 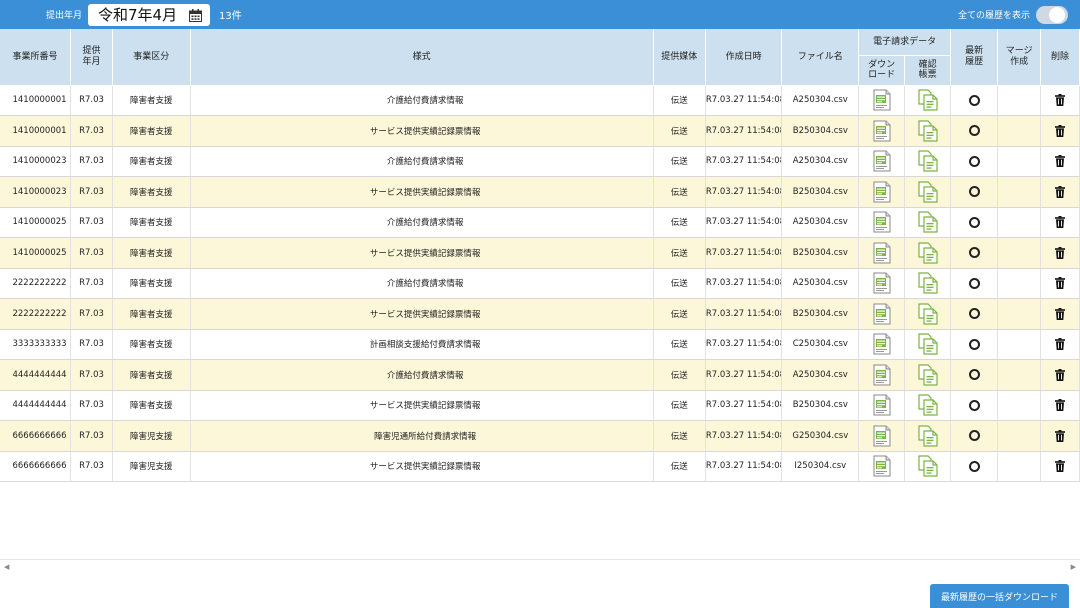 I want to click on col-delete: 削除, so click(x=1060, y=57).